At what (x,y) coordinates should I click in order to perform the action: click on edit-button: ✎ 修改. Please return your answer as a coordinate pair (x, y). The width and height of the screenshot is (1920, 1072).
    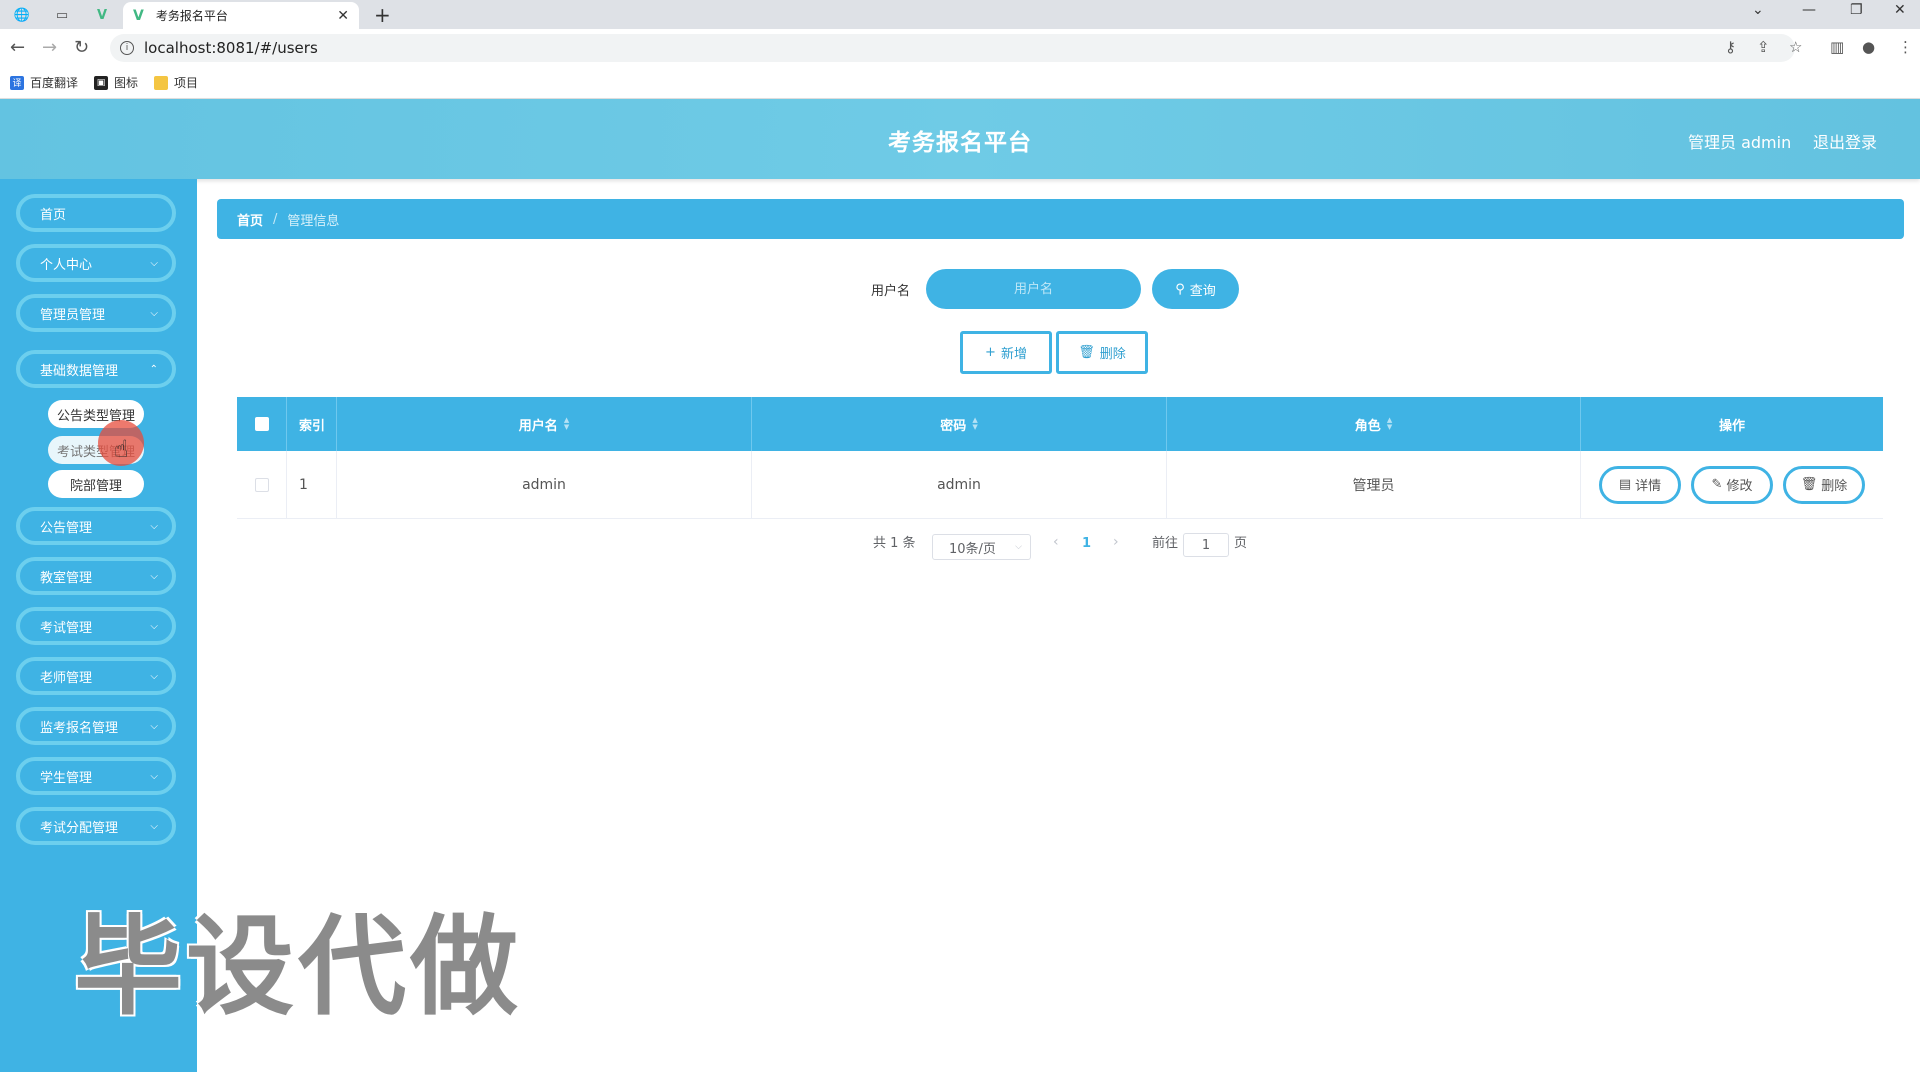
    Looking at the image, I should click on (1732, 484).